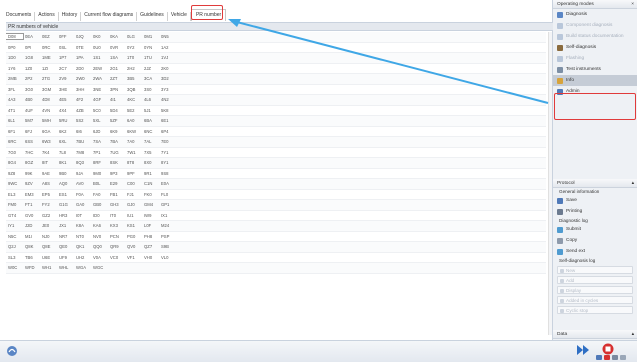 The width and height of the screenshot is (637, 362). What do you see at coordinates (65, 99) in the screenshot?
I see `pr-number-cell: 4E5` at bounding box center [65, 99].